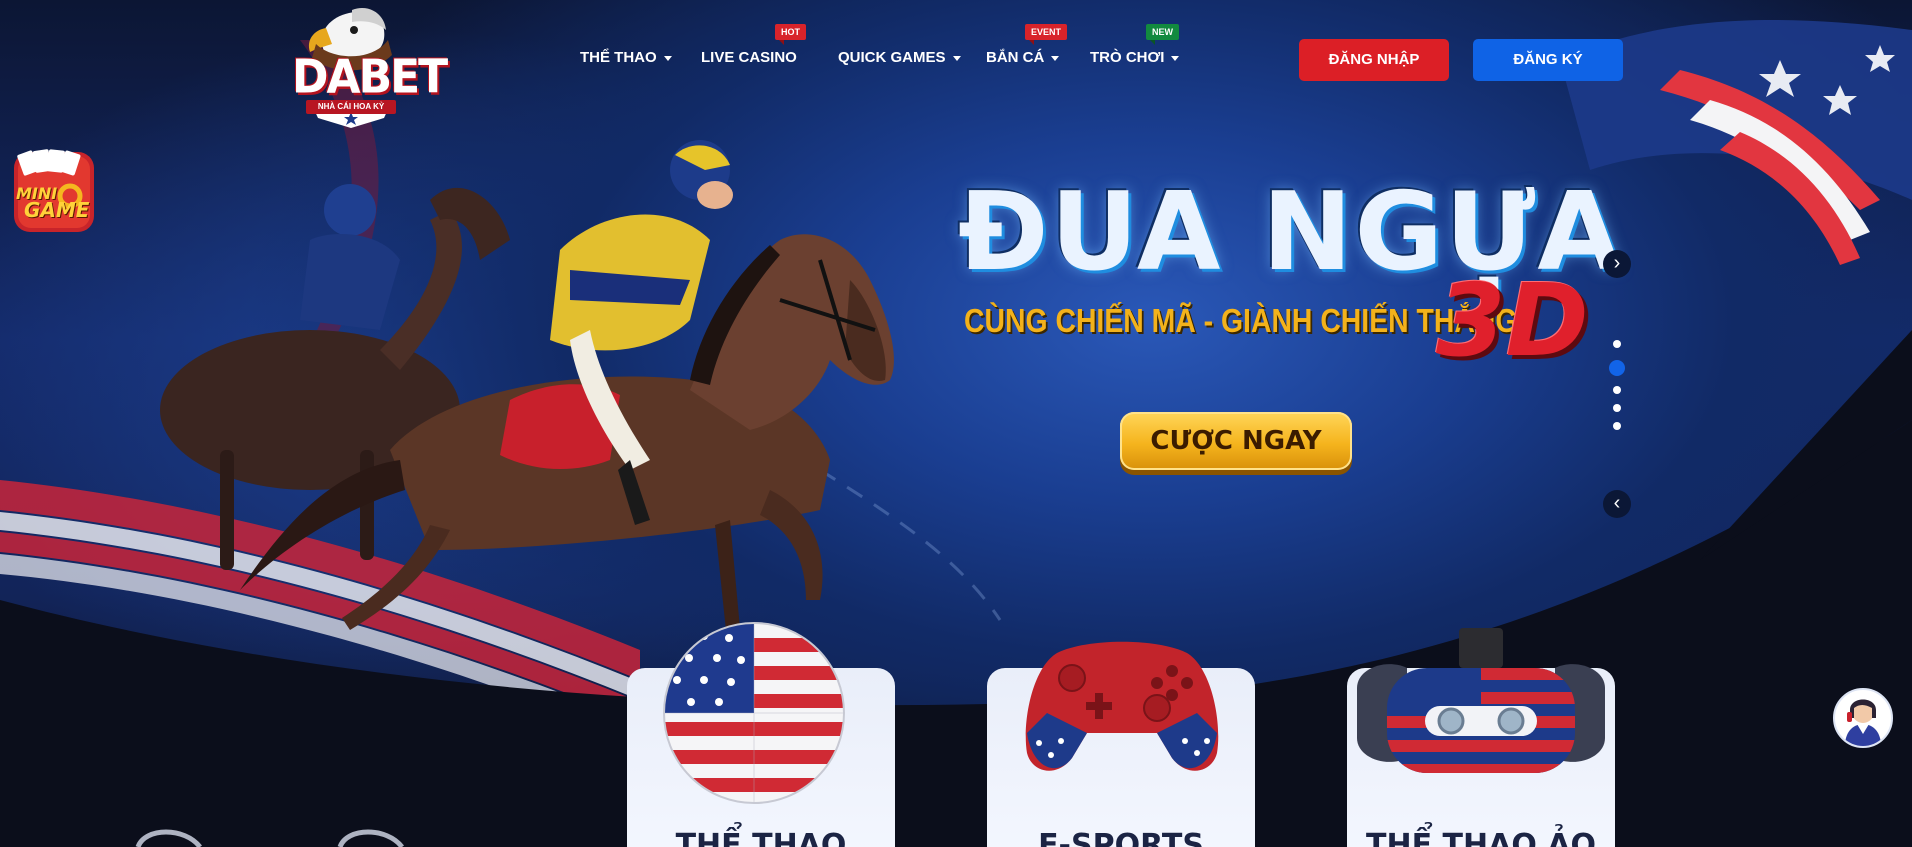  I want to click on soccer-ball-usa-flag-icon, so click(754, 713).